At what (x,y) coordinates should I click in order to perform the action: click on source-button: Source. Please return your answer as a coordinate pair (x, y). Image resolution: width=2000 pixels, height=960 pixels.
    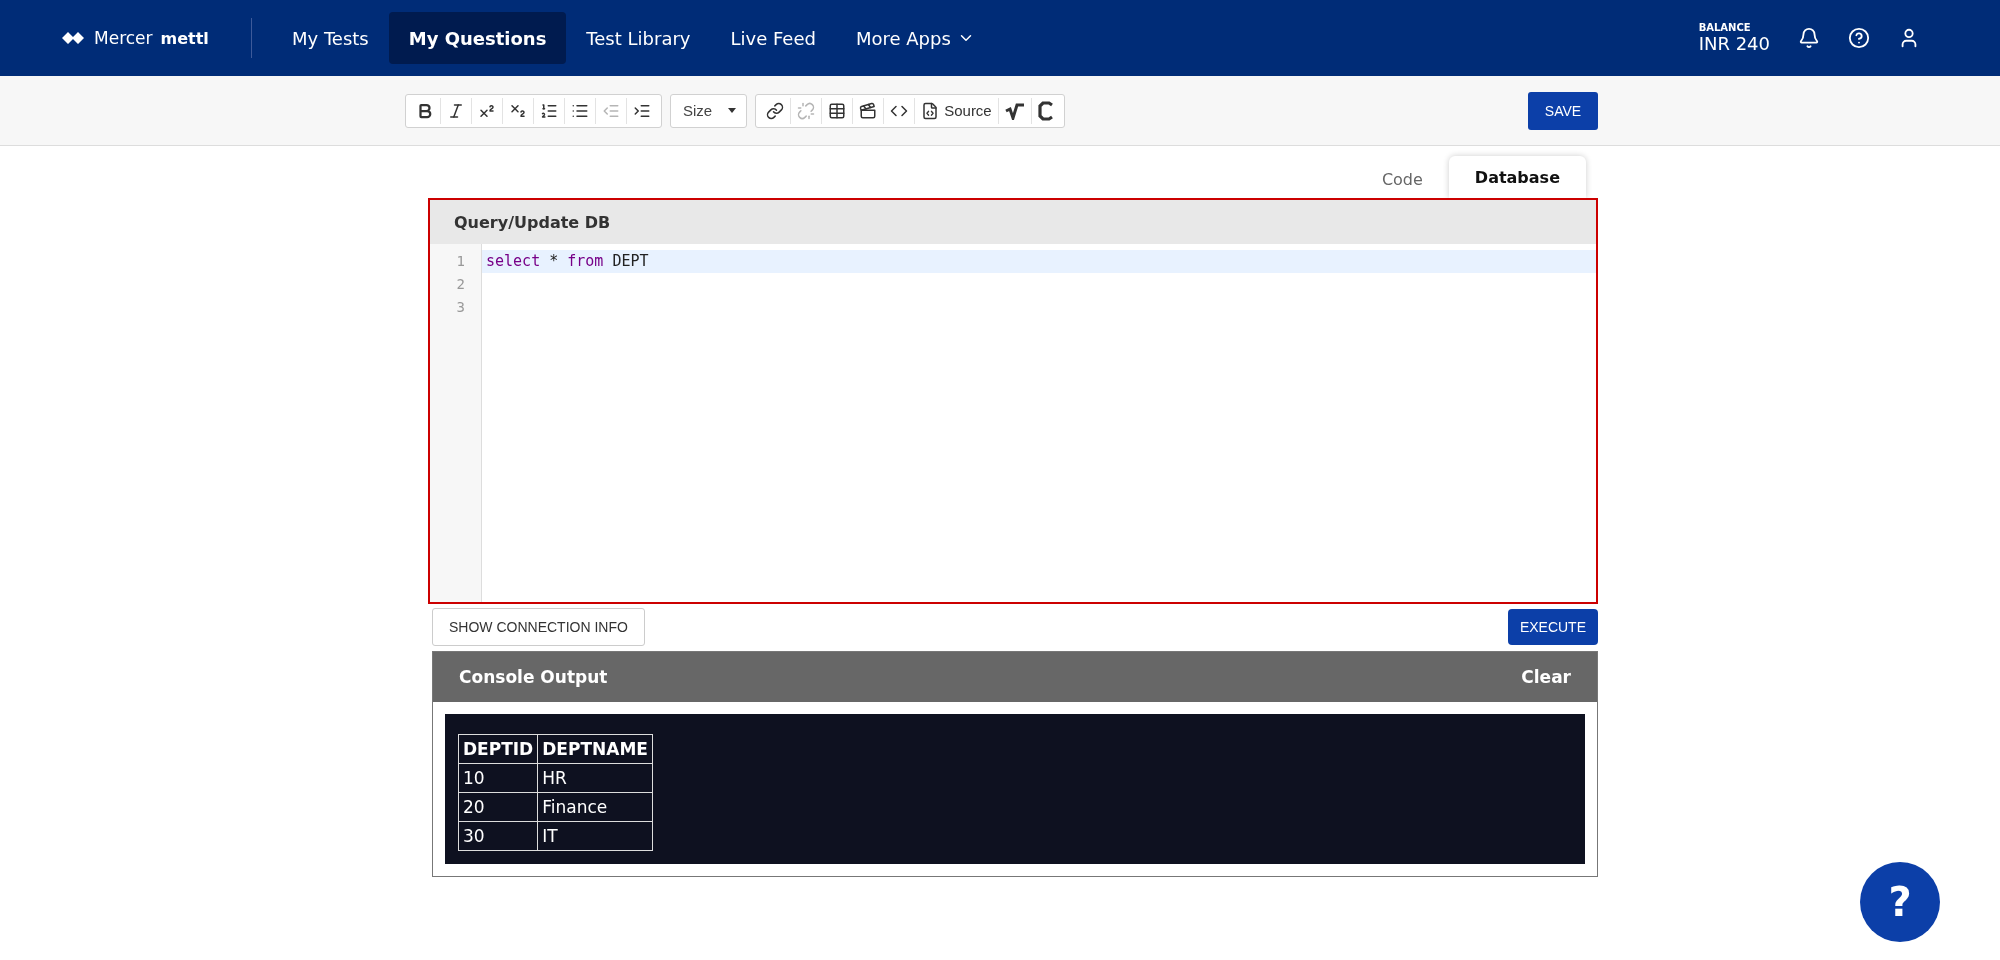
    Looking at the image, I should click on (957, 110).